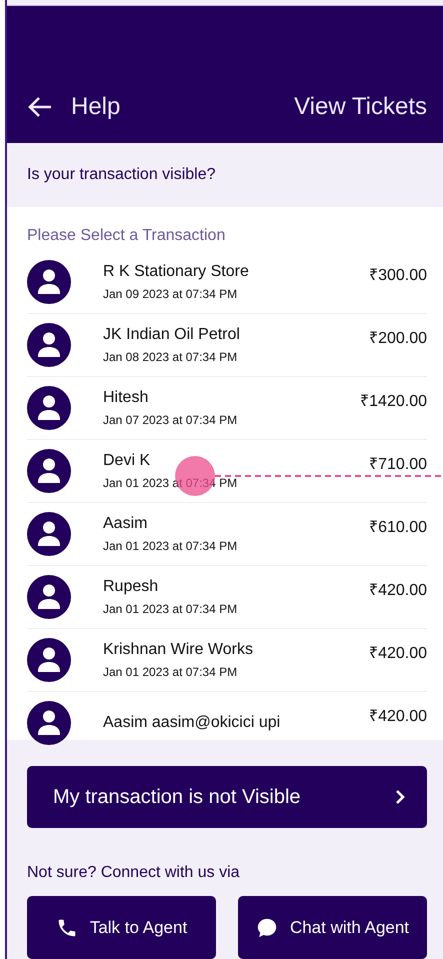 This screenshot has height=959, width=443. Describe the element at coordinates (227, 597) in the screenshot. I see `transaction-row: Rupesh Jan 01 2023 at 07:34 PM ₹420.00` at that location.